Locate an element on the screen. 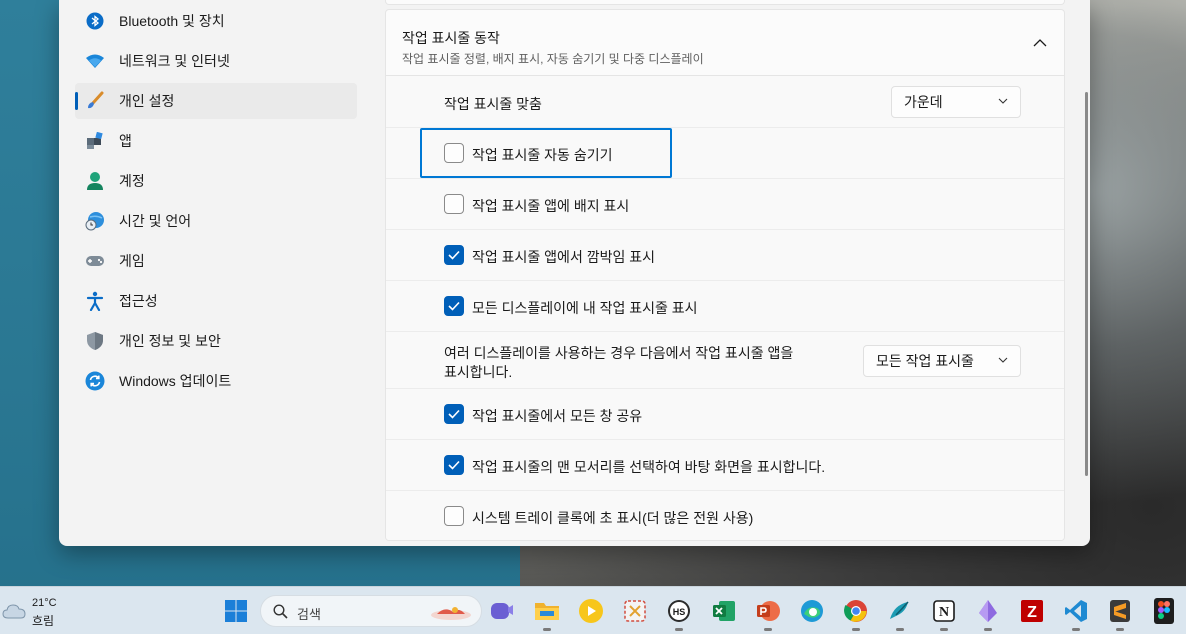 Image resolution: width=1186 pixels, height=634 pixels. vscode-icon is located at coordinates (1076, 611).